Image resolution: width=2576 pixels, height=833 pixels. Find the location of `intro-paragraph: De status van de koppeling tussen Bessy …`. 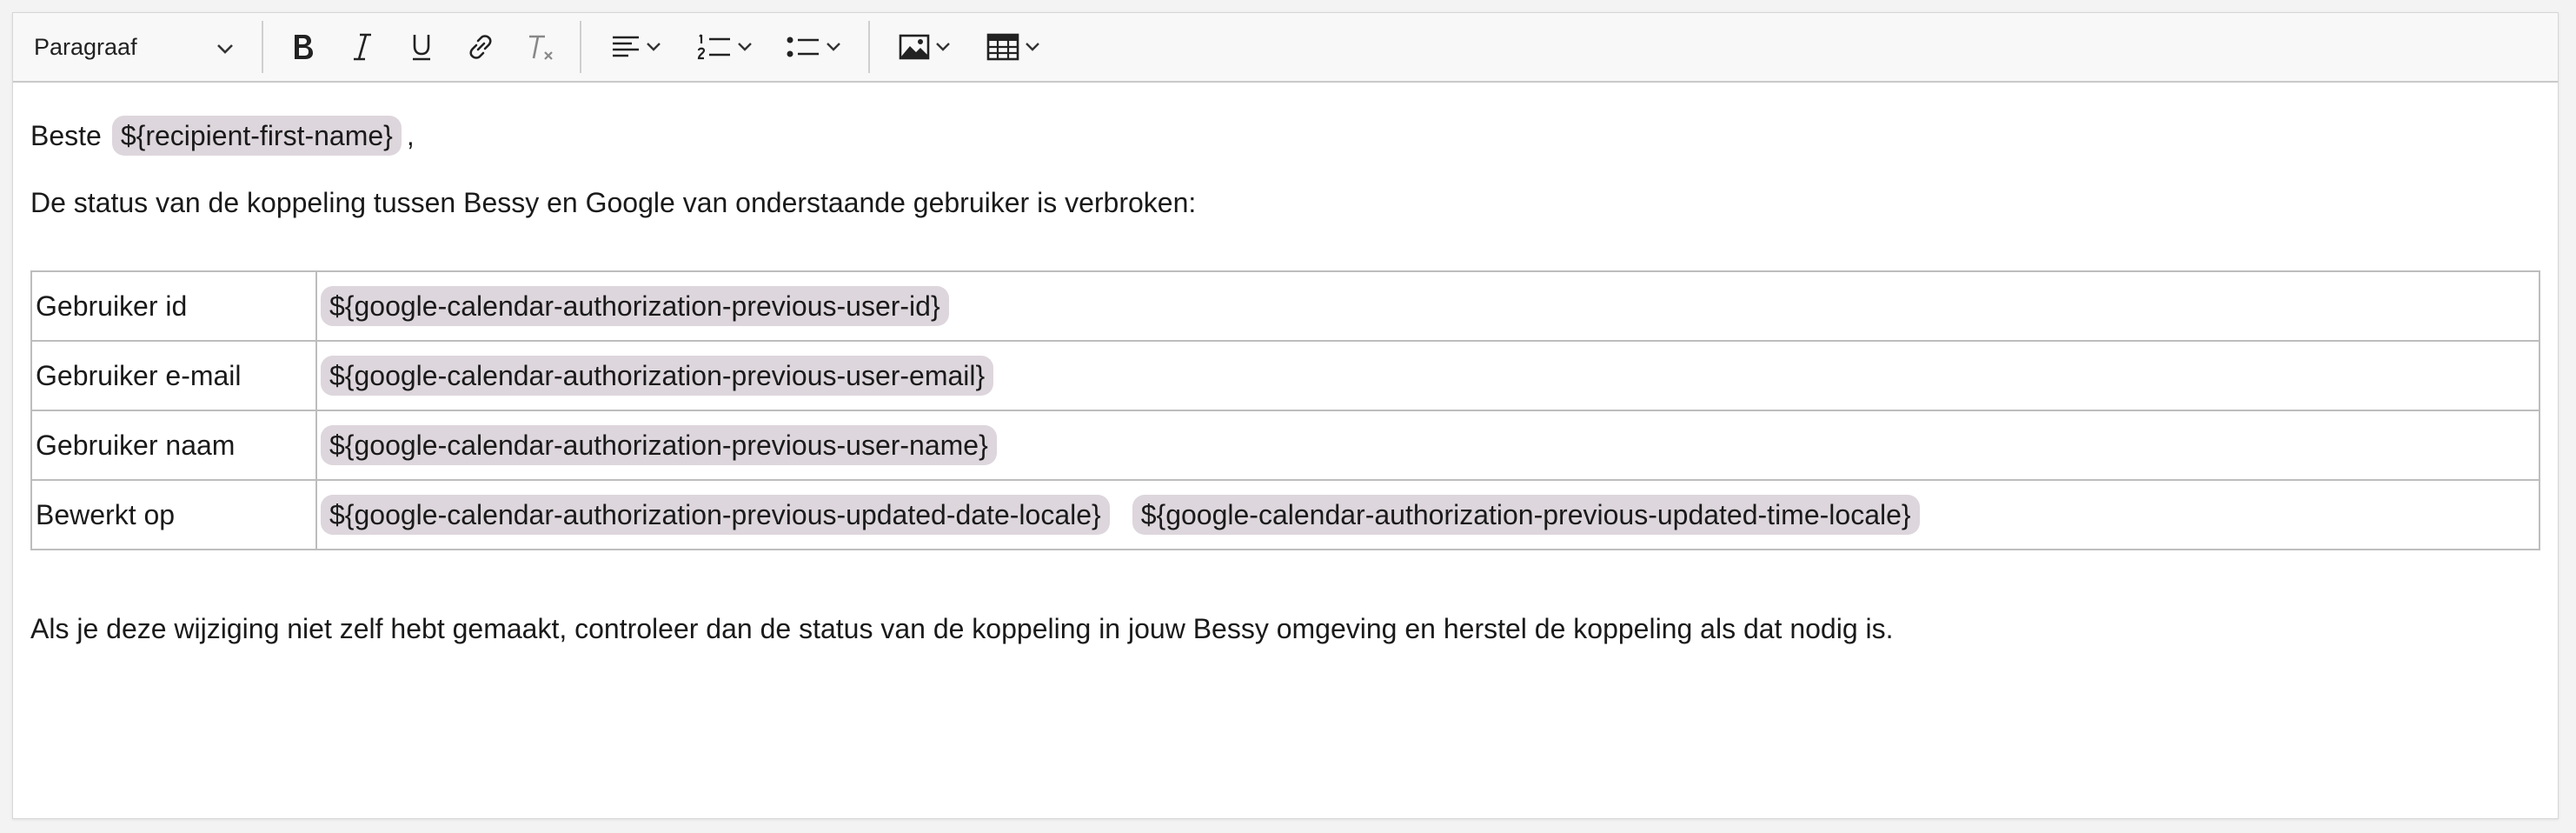

intro-paragraph: De status van de koppeling tussen Bessy … is located at coordinates (613, 203).